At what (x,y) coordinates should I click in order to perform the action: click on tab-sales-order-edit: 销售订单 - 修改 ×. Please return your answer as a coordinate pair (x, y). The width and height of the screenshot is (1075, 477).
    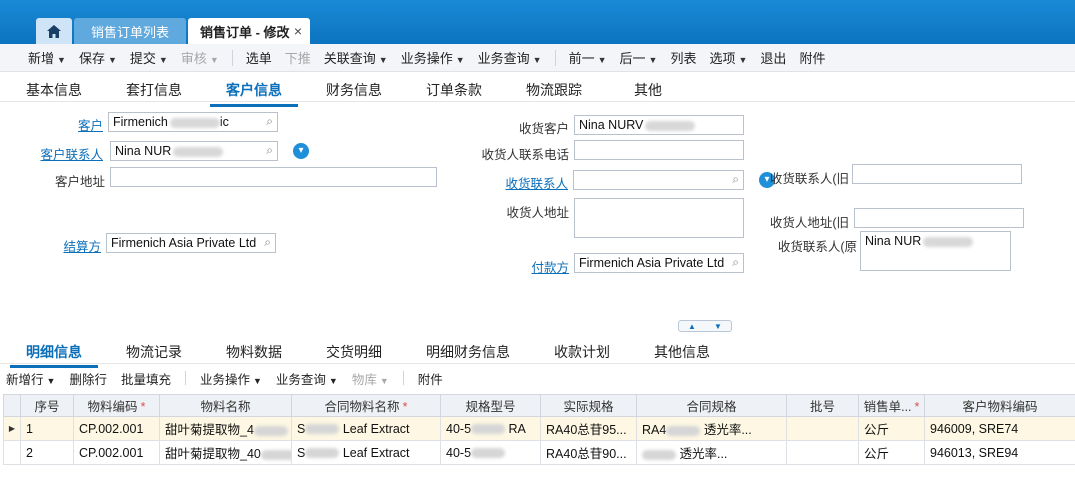
    Looking at the image, I should click on (249, 31).